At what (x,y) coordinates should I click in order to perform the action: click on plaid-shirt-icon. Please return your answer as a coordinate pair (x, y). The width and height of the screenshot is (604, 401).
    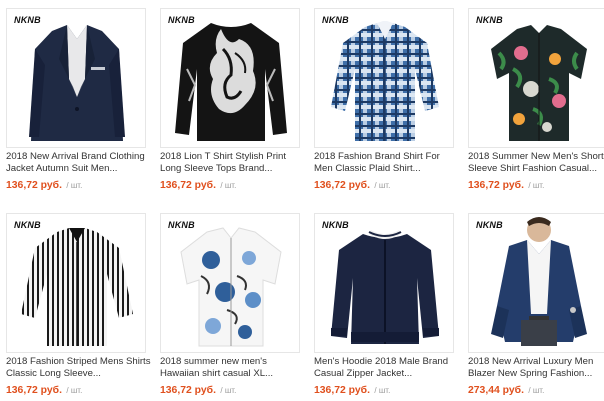
    Looking at the image, I should click on (385, 81).